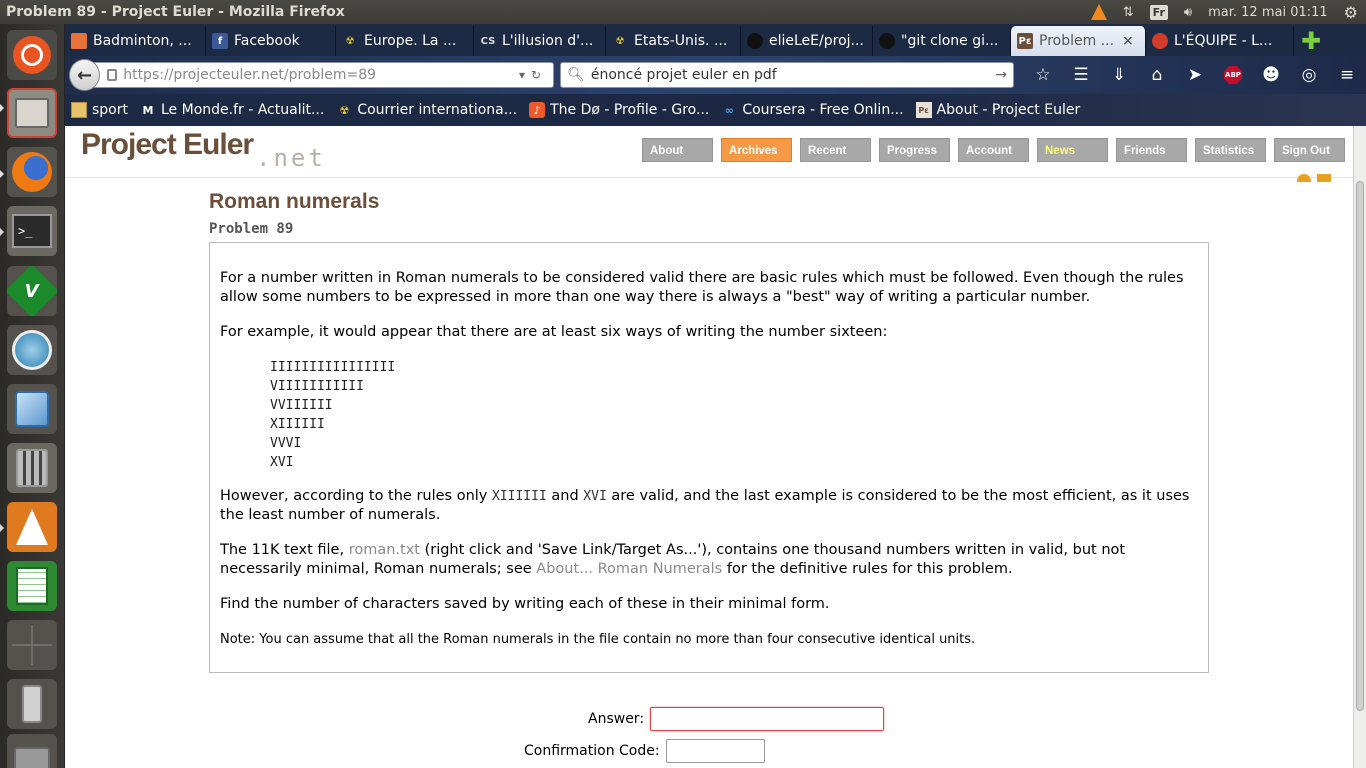  What do you see at coordinates (1311, 41) in the screenshot?
I see `new-tab-button: ✚` at bounding box center [1311, 41].